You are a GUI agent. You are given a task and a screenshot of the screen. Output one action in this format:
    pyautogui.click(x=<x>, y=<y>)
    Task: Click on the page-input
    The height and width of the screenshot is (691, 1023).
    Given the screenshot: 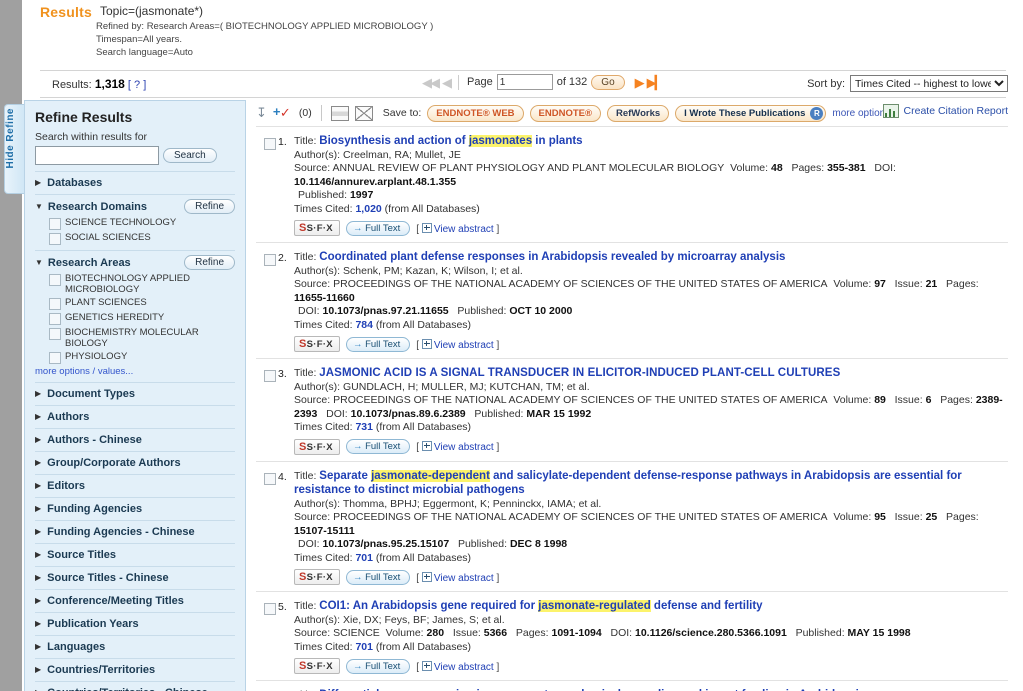 What is the action you would take?
    pyautogui.click(x=524, y=82)
    